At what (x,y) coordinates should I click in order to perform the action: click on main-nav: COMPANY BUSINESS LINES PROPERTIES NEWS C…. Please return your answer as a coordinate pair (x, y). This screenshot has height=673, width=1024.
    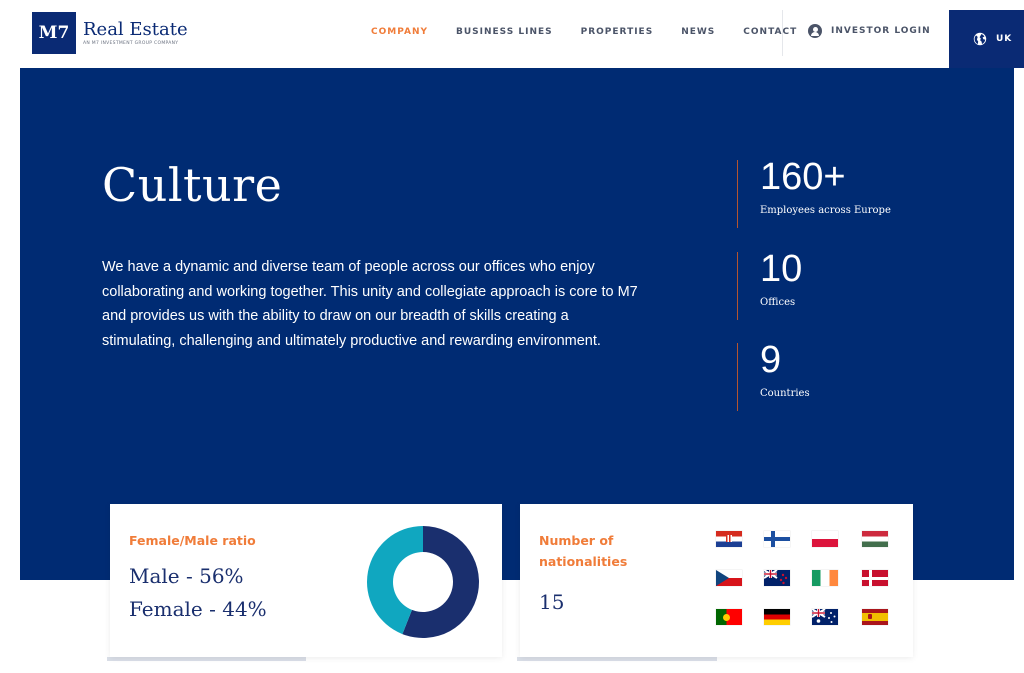
    Looking at the image, I should click on (584, 32).